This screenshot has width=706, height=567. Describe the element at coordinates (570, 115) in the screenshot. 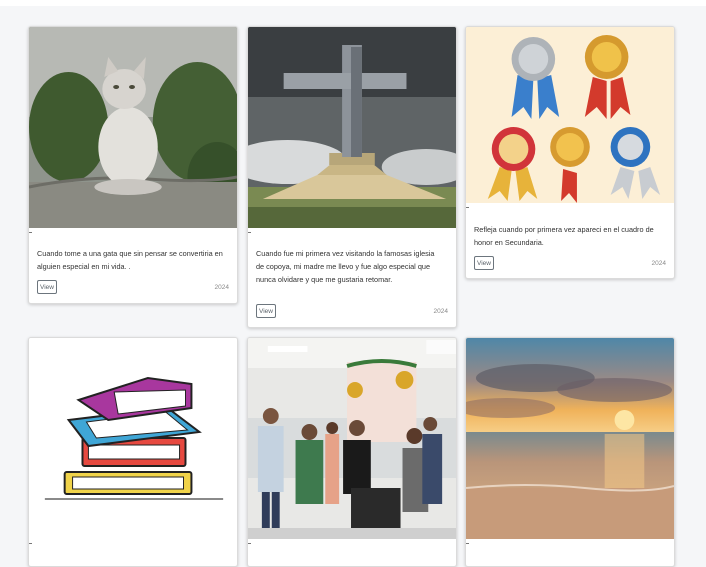

I see `card-image-ribbons` at that location.